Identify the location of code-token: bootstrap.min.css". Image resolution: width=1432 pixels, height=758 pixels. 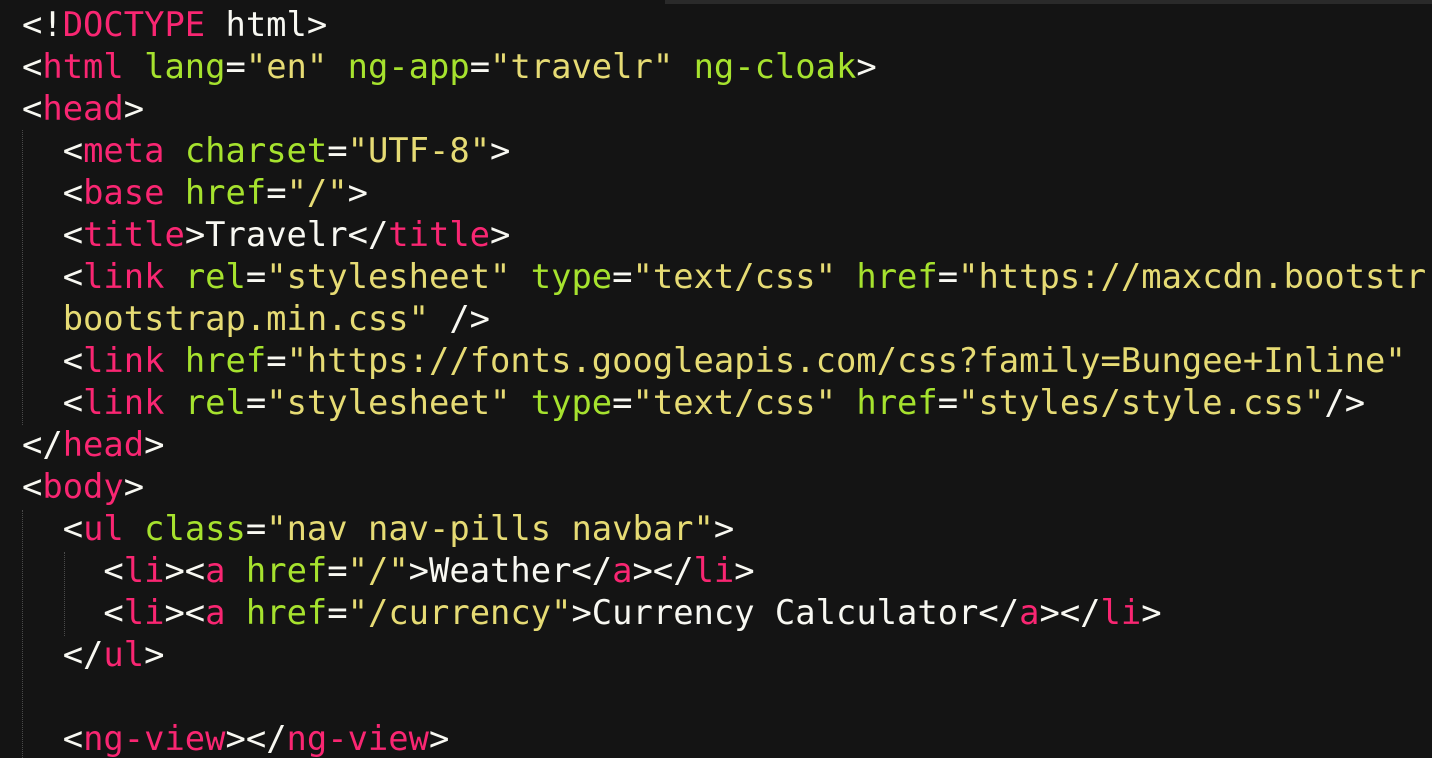
(245, 318).